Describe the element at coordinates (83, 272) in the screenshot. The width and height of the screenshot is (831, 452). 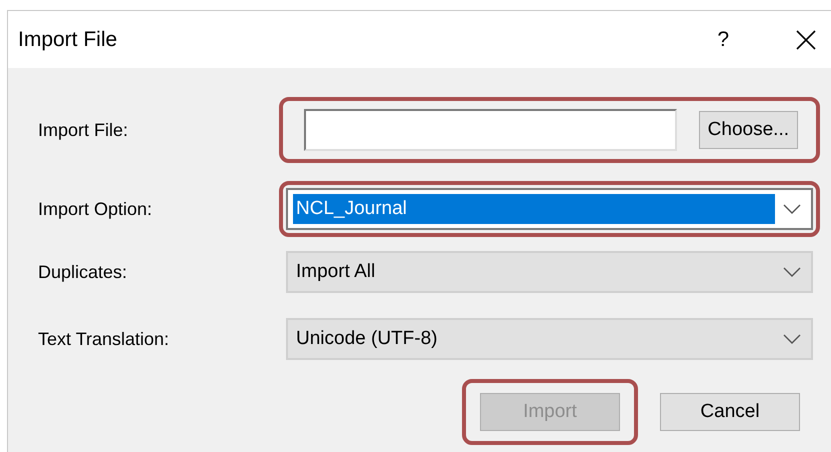
I see `field-label: Duplicates:` at that location.